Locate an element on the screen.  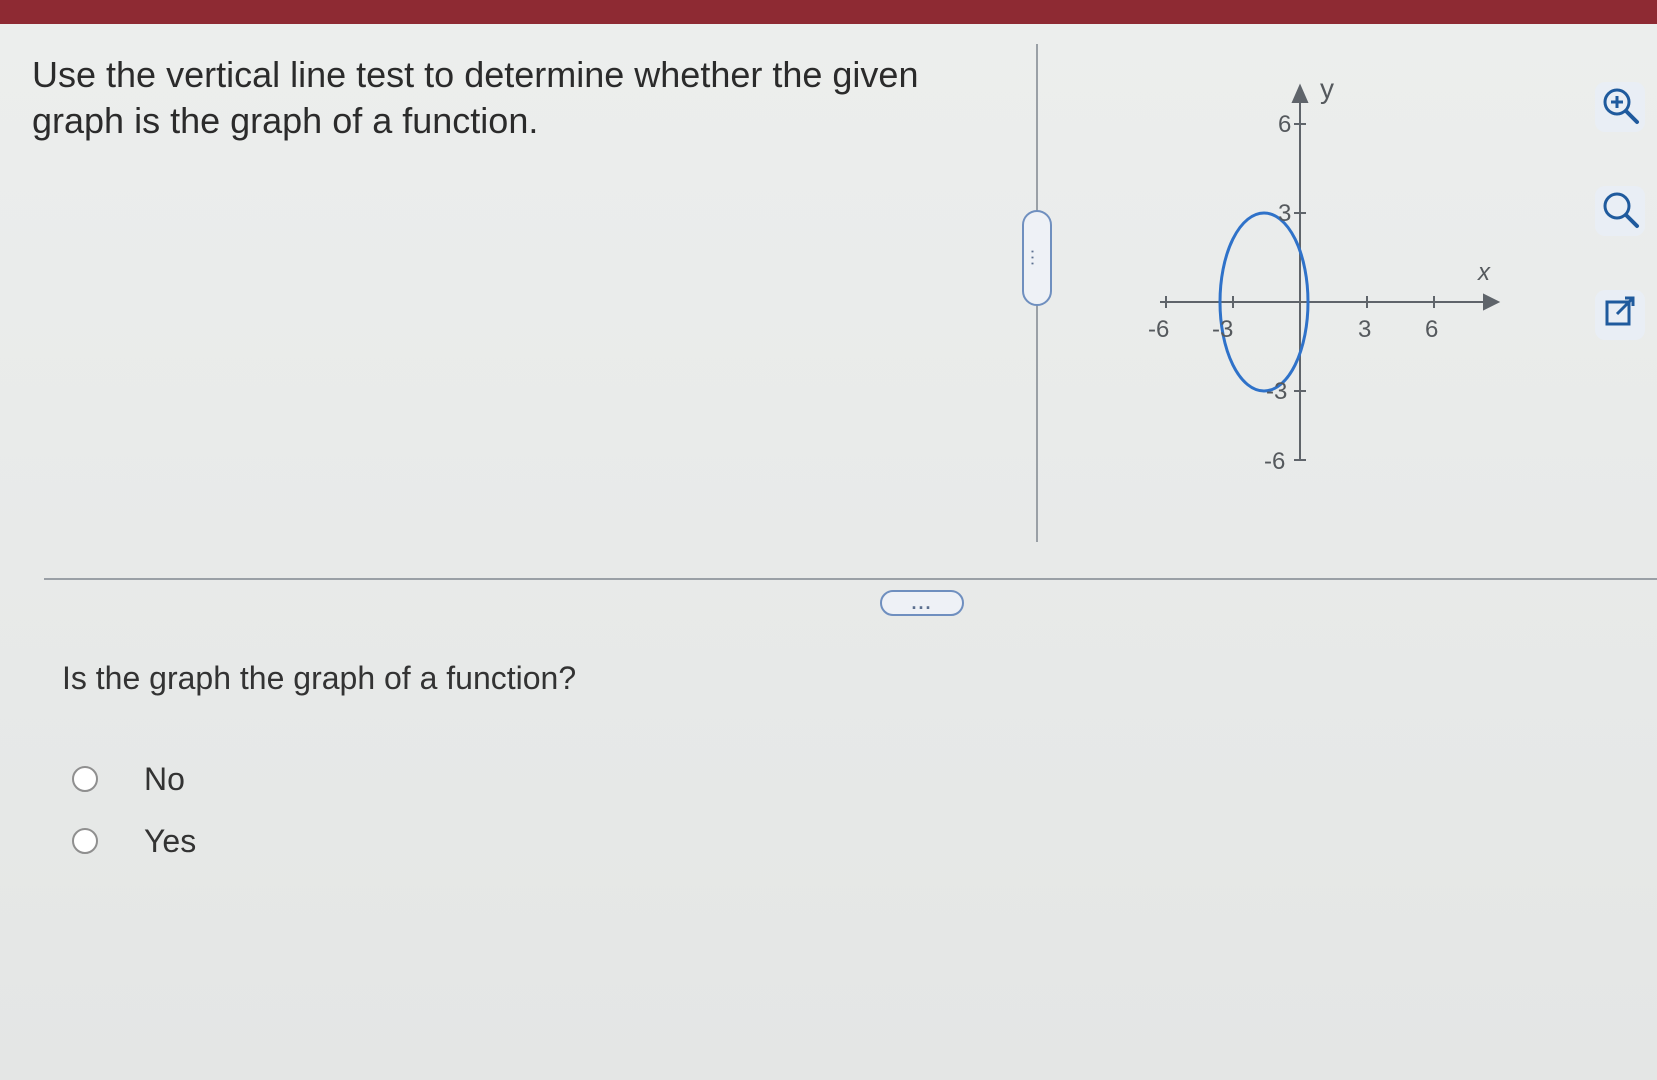
zoom-out-button is located at coordinates (1620, 211).